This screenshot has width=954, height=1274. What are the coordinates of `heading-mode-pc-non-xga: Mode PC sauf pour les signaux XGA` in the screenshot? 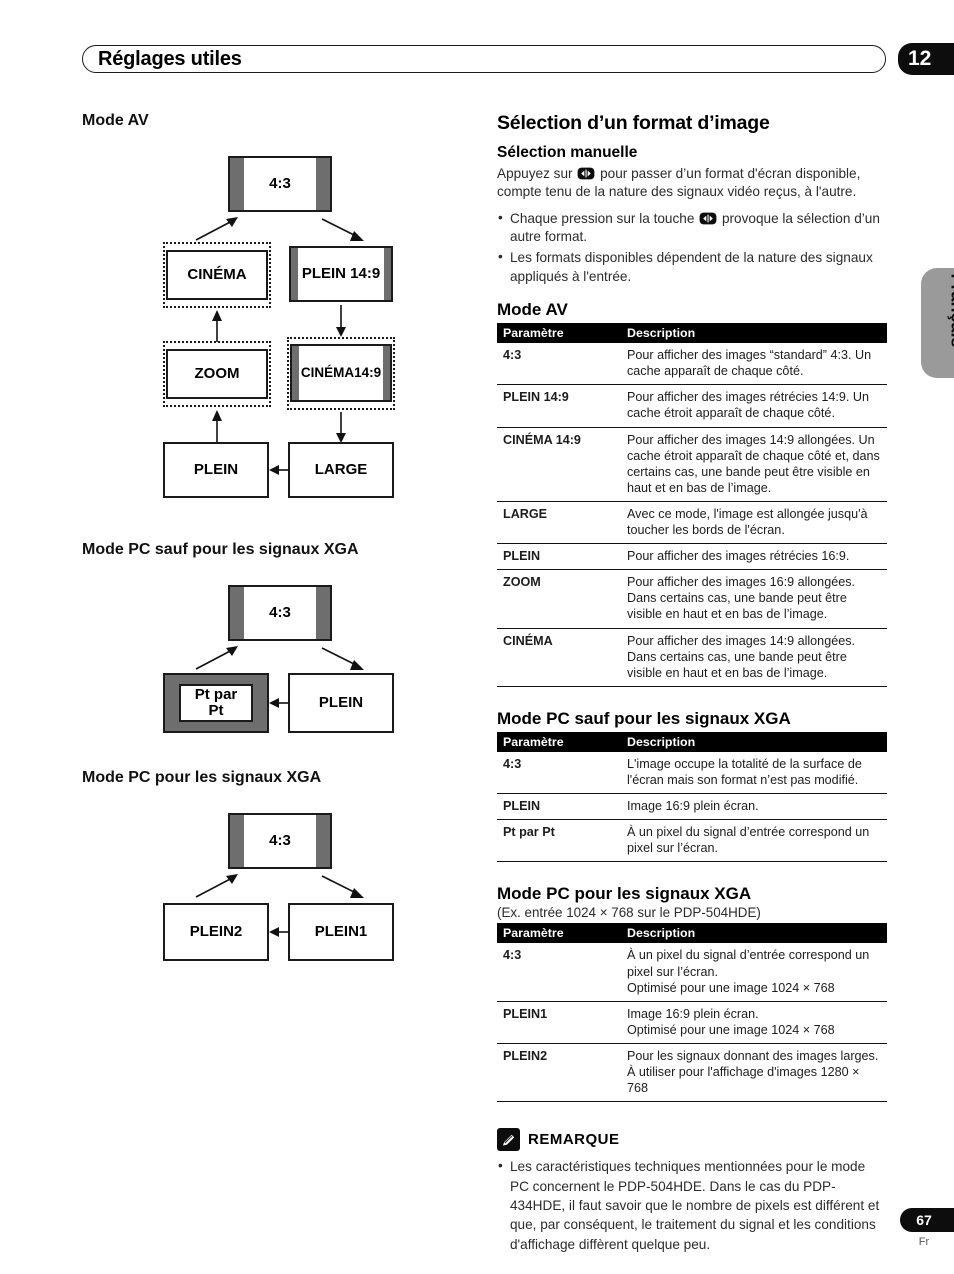 It's located at (220, 549).